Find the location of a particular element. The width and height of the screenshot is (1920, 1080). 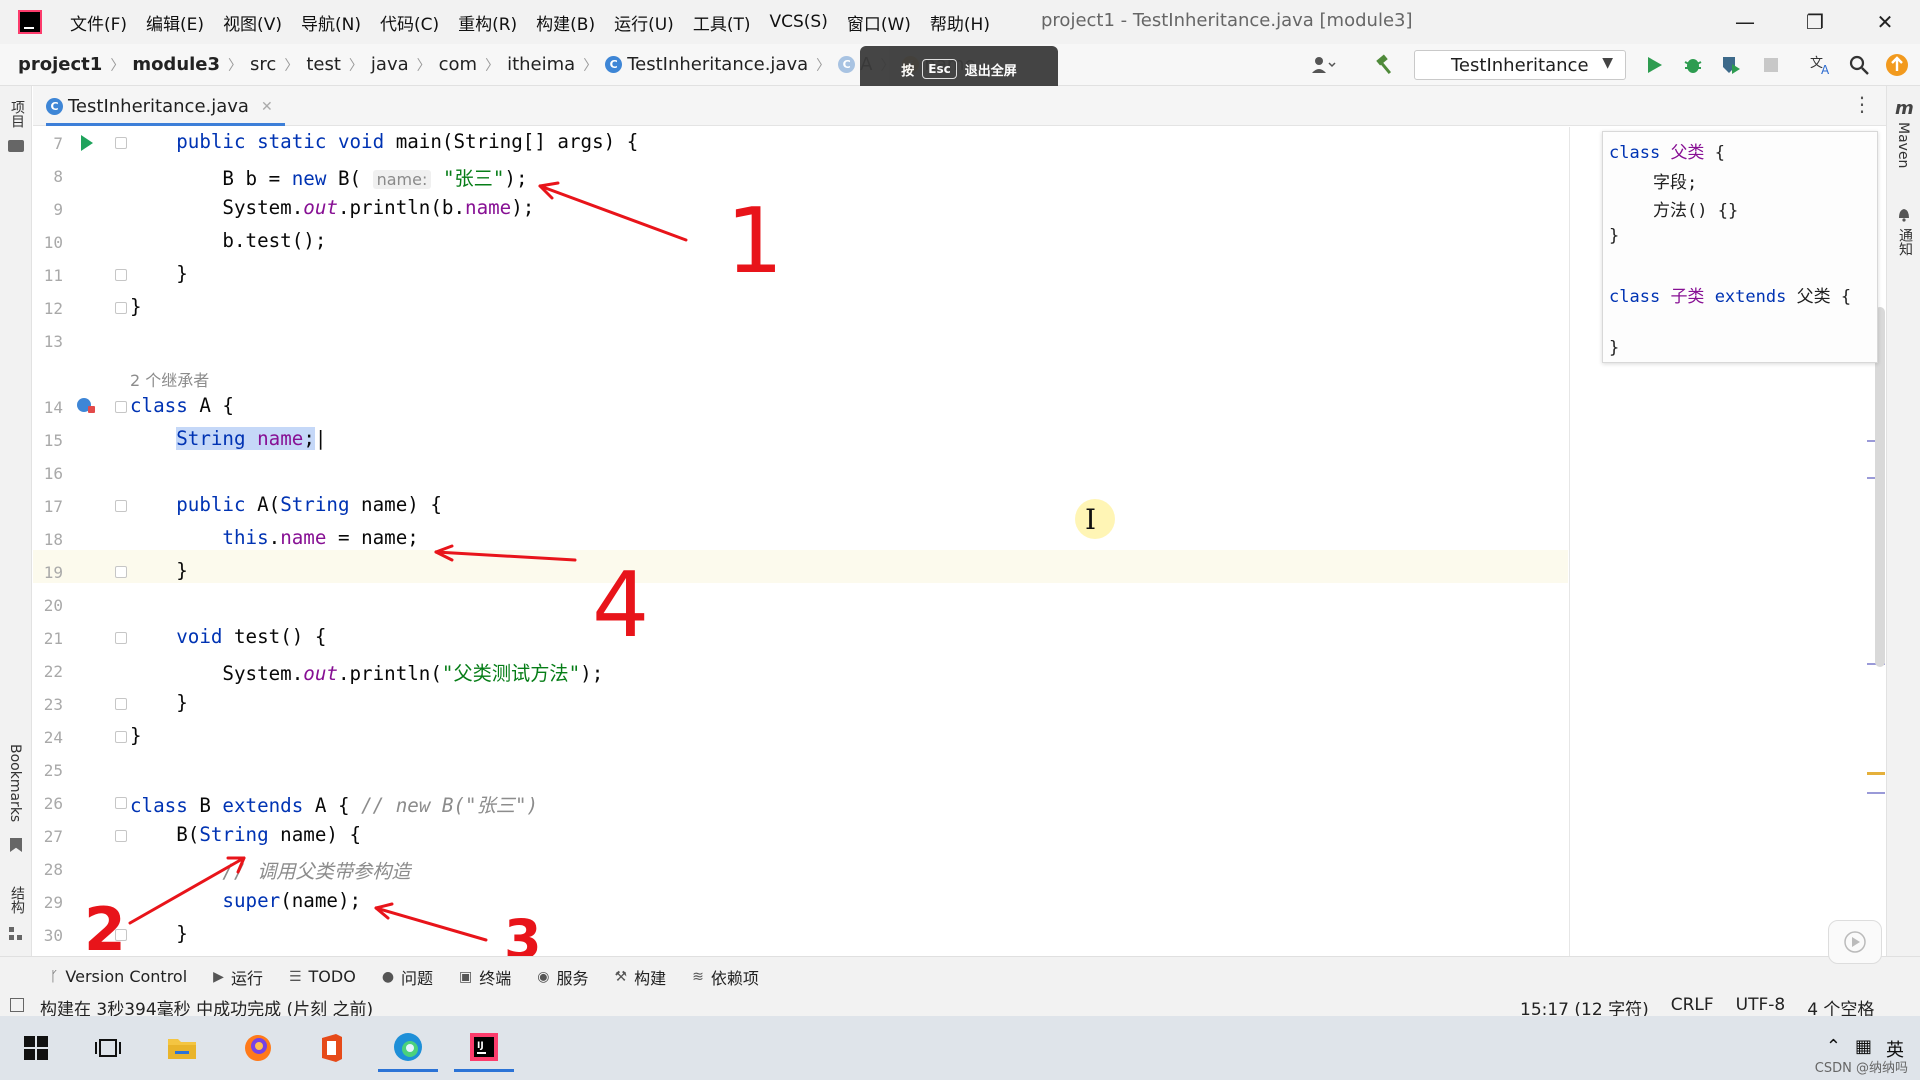

menu-view: 视图(V) is located at coordinates (252, 22).